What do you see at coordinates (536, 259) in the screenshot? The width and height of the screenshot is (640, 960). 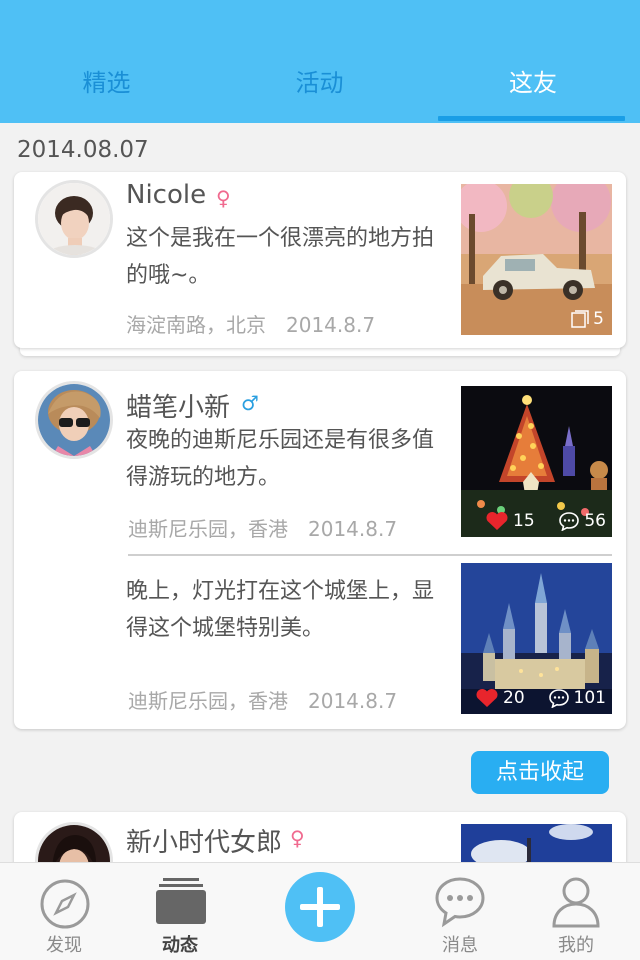 I see `post-photo: 5` at bounding box center [536, 259].